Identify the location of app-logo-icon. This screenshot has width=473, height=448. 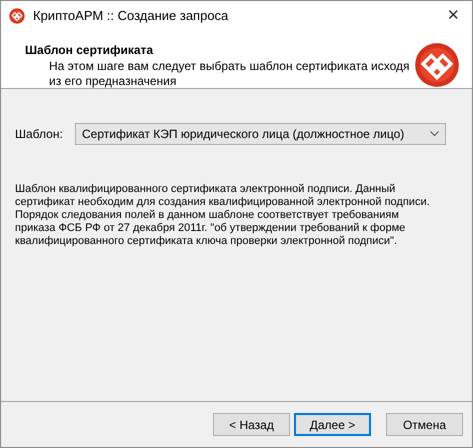
(17, 16).